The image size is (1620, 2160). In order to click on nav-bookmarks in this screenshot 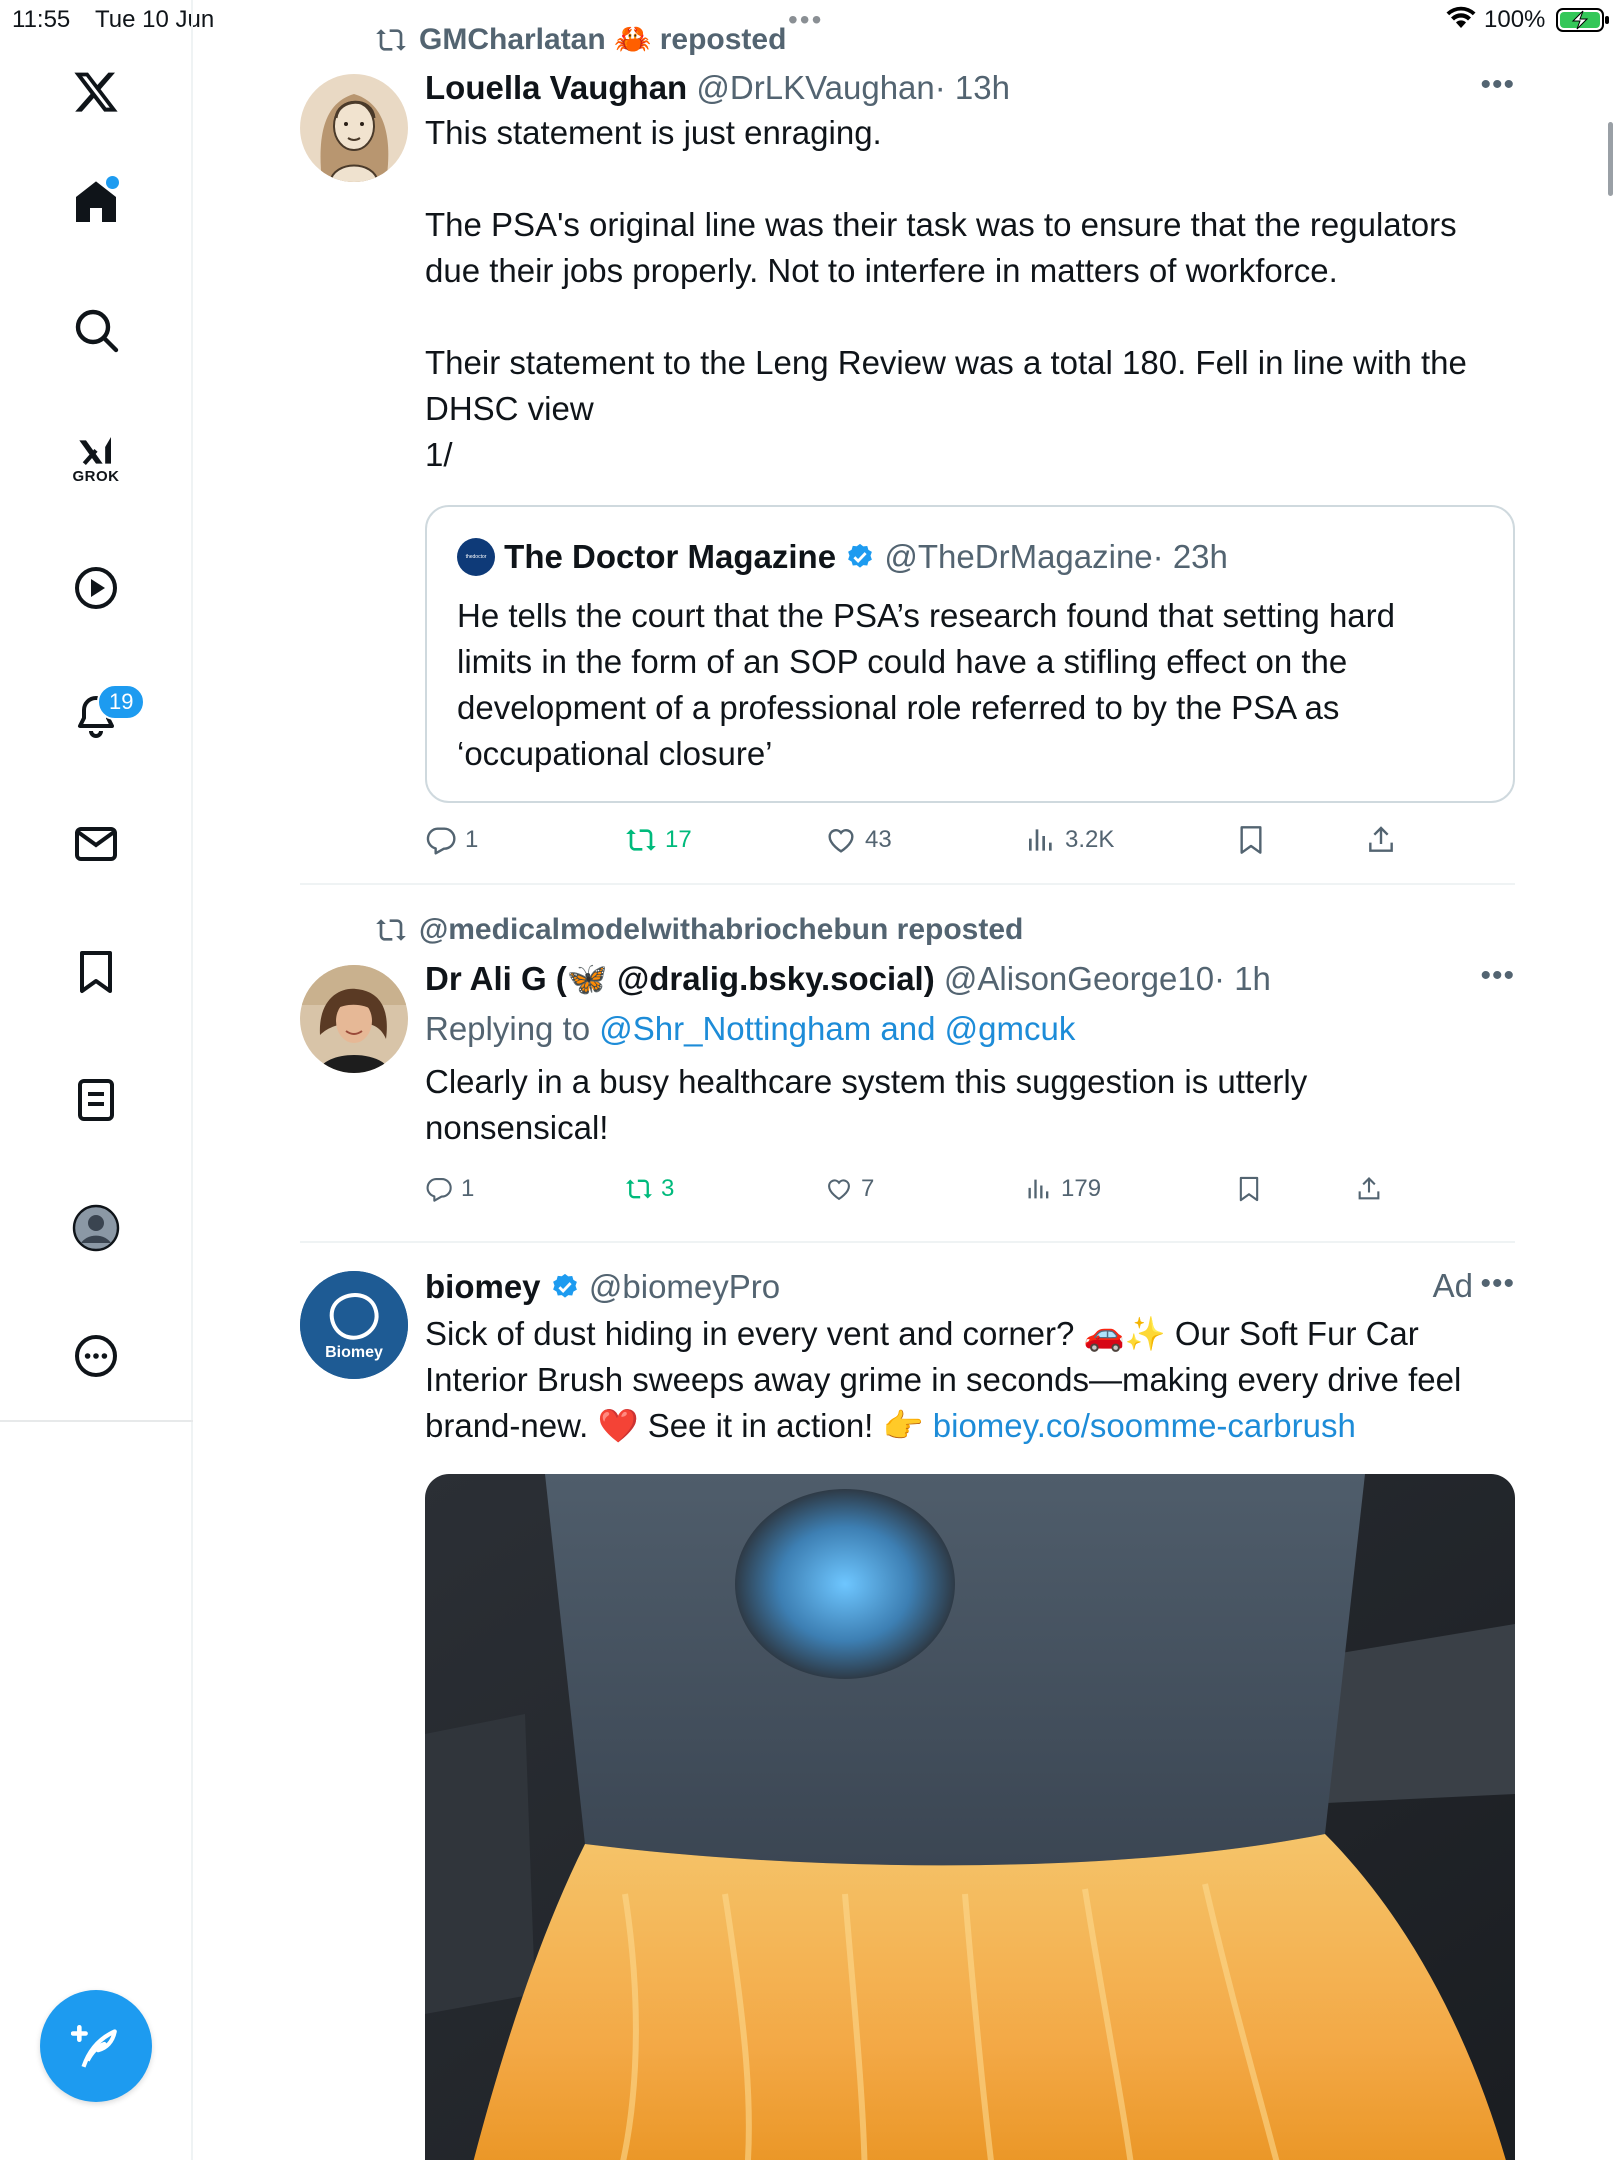, I will do `click(96, 972)`.